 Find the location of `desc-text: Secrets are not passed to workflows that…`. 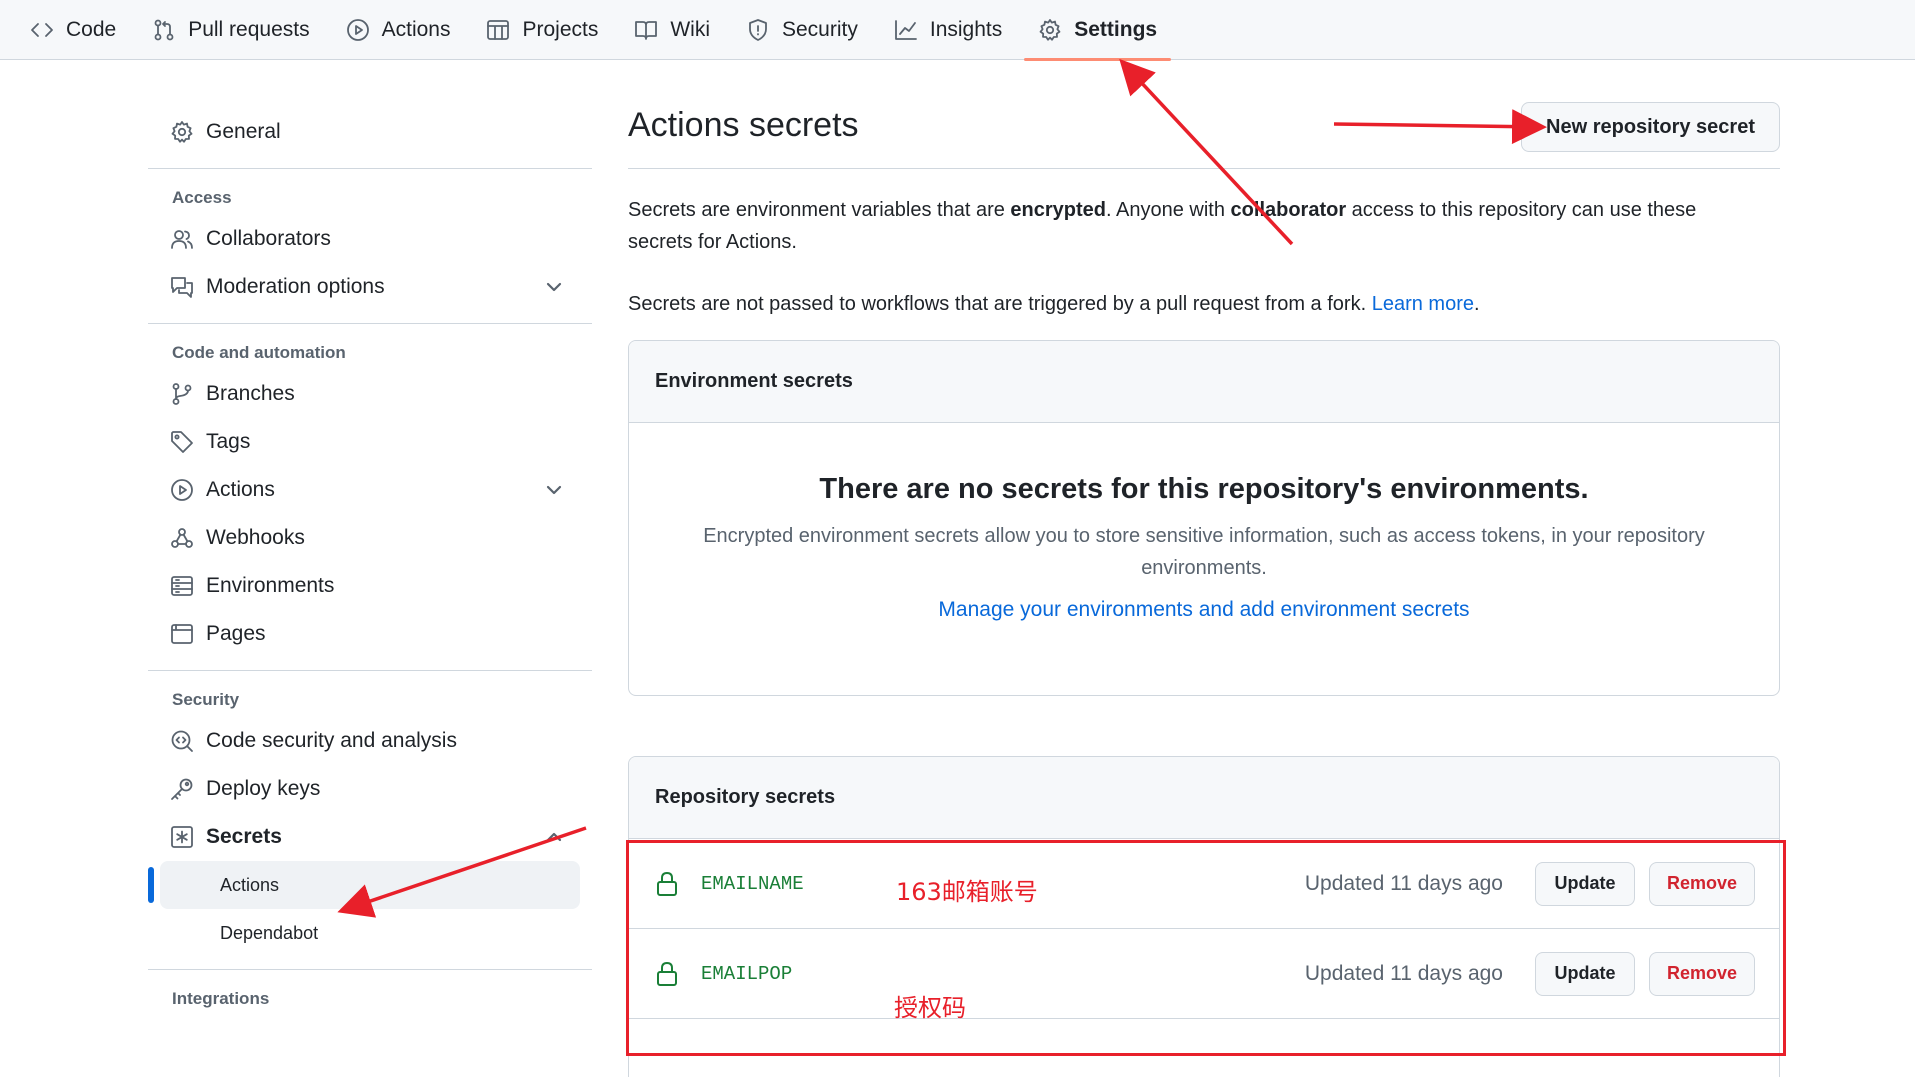

desc-text: Secrets are not passed to workflows that… is located at coordinates (1000, 304).